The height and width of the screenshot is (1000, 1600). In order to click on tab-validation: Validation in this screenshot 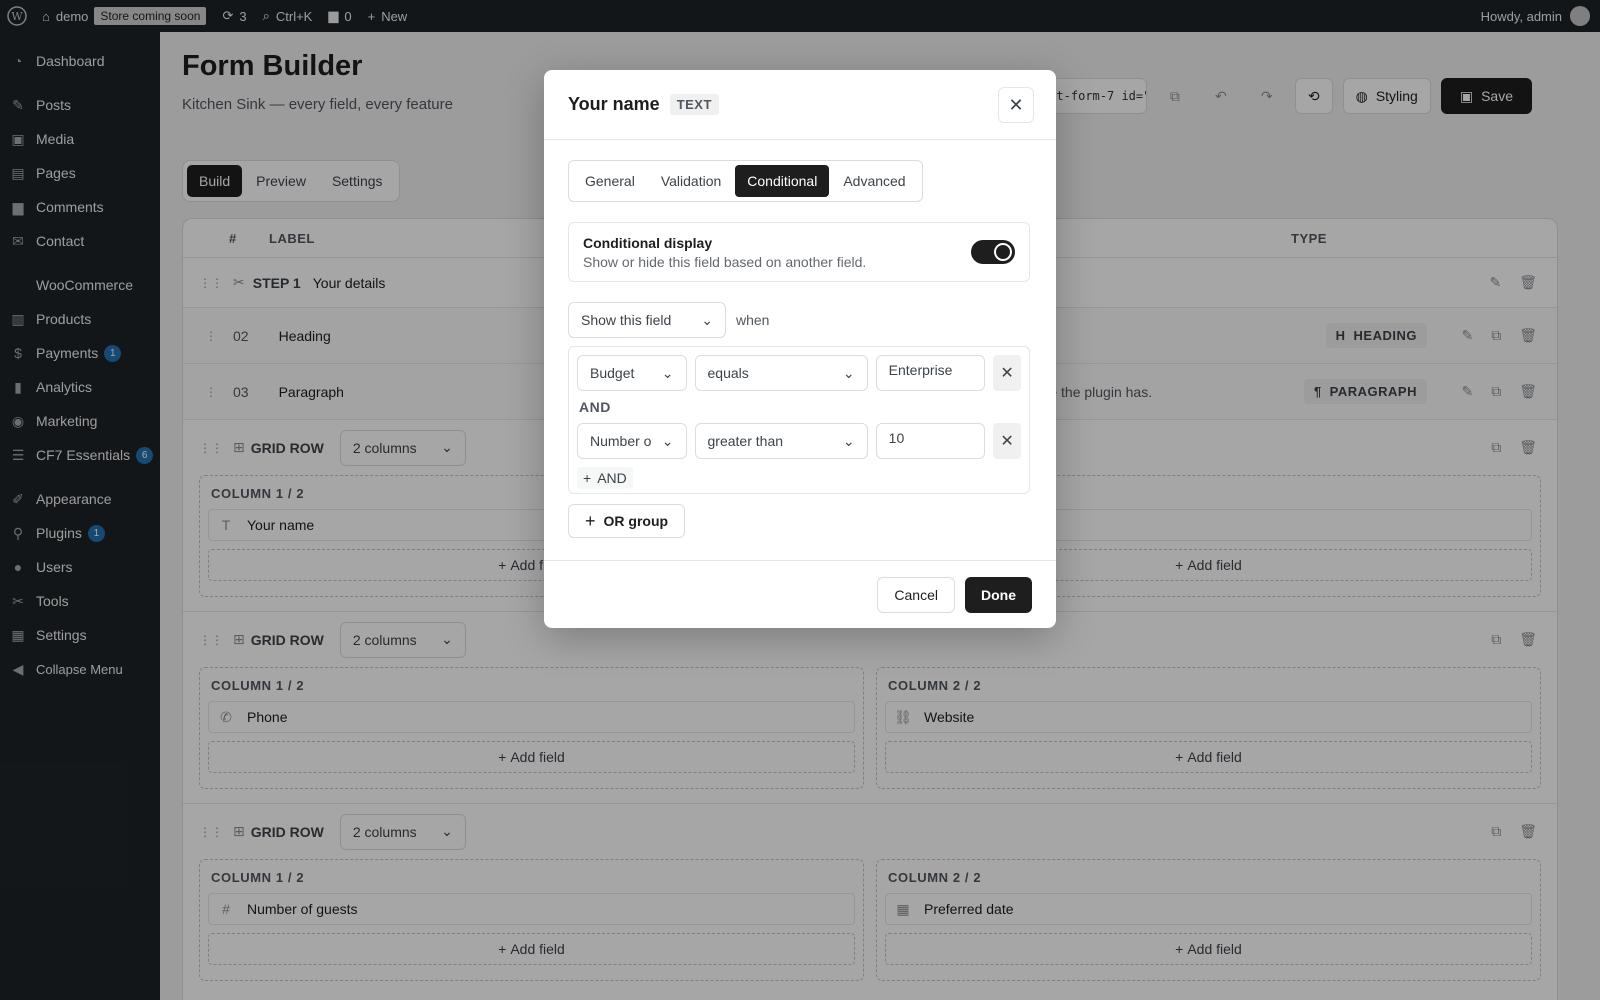, I will do `click(691, 181)`.